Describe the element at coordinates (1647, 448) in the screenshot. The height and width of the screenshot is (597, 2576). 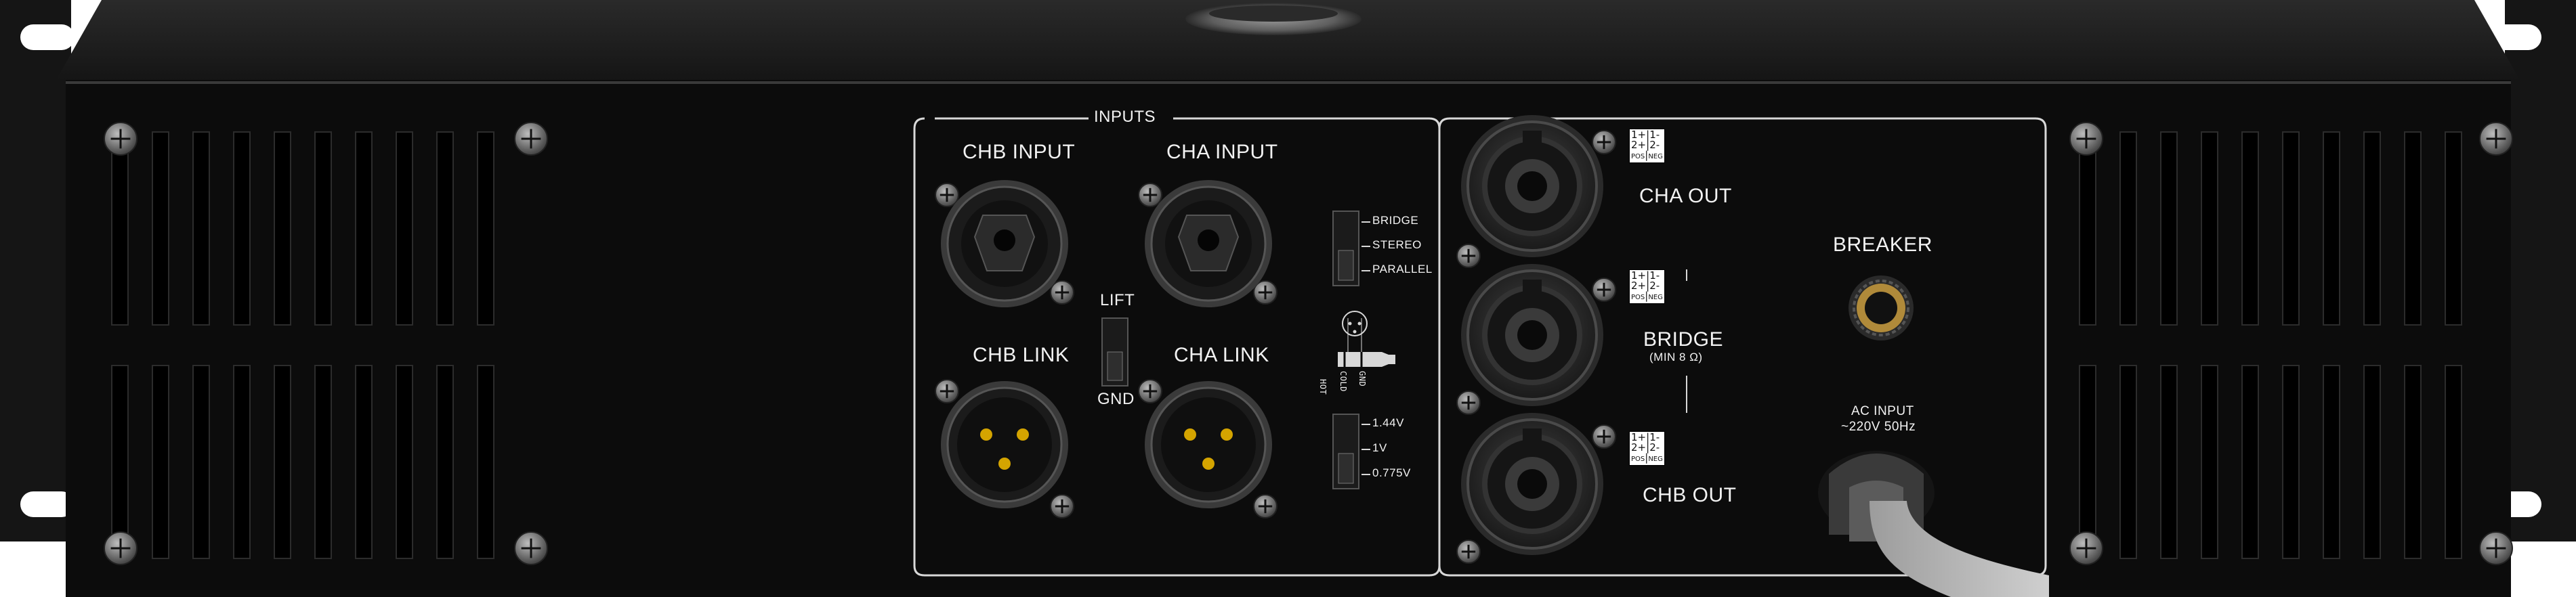
I see `chb-out-pinout: 1+|1- 2+|2- POS|NEG` at that location.